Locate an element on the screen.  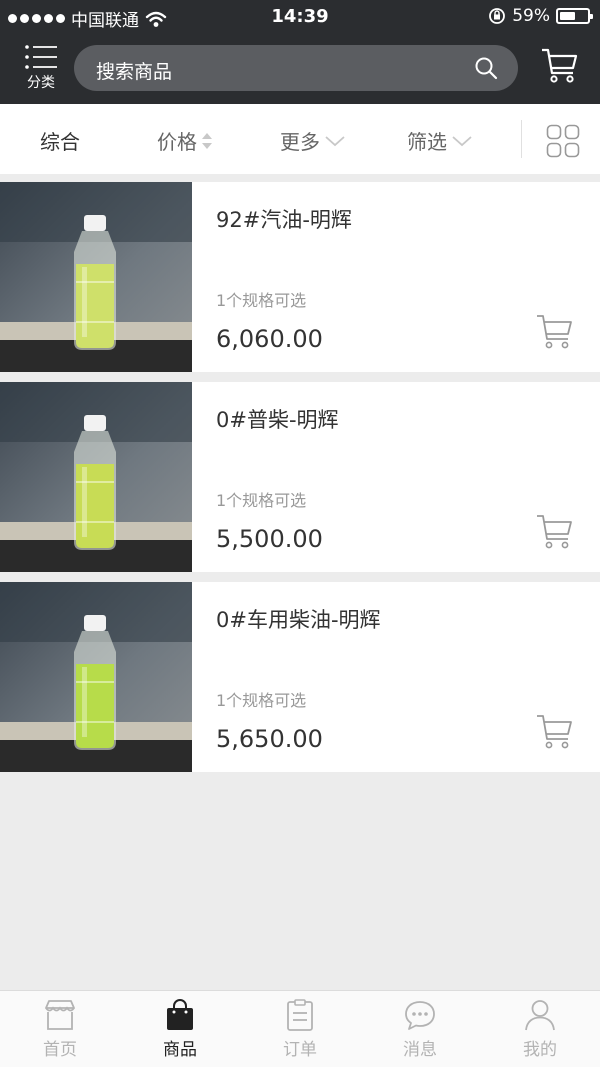
sort-filter: 筛选 is located at coordinates (440, 140).